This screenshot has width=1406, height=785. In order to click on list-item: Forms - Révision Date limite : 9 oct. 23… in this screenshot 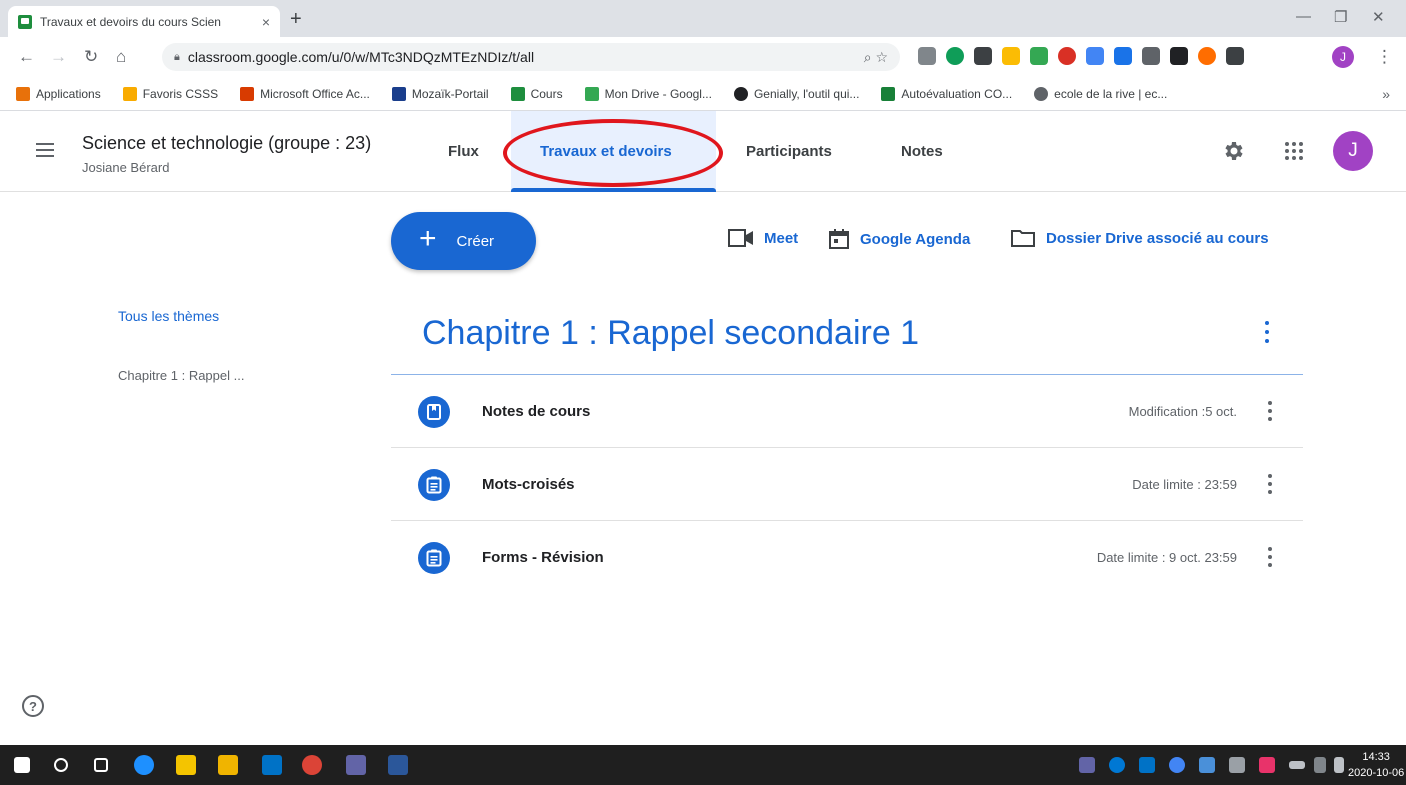, I will do `click(847, 557)`.